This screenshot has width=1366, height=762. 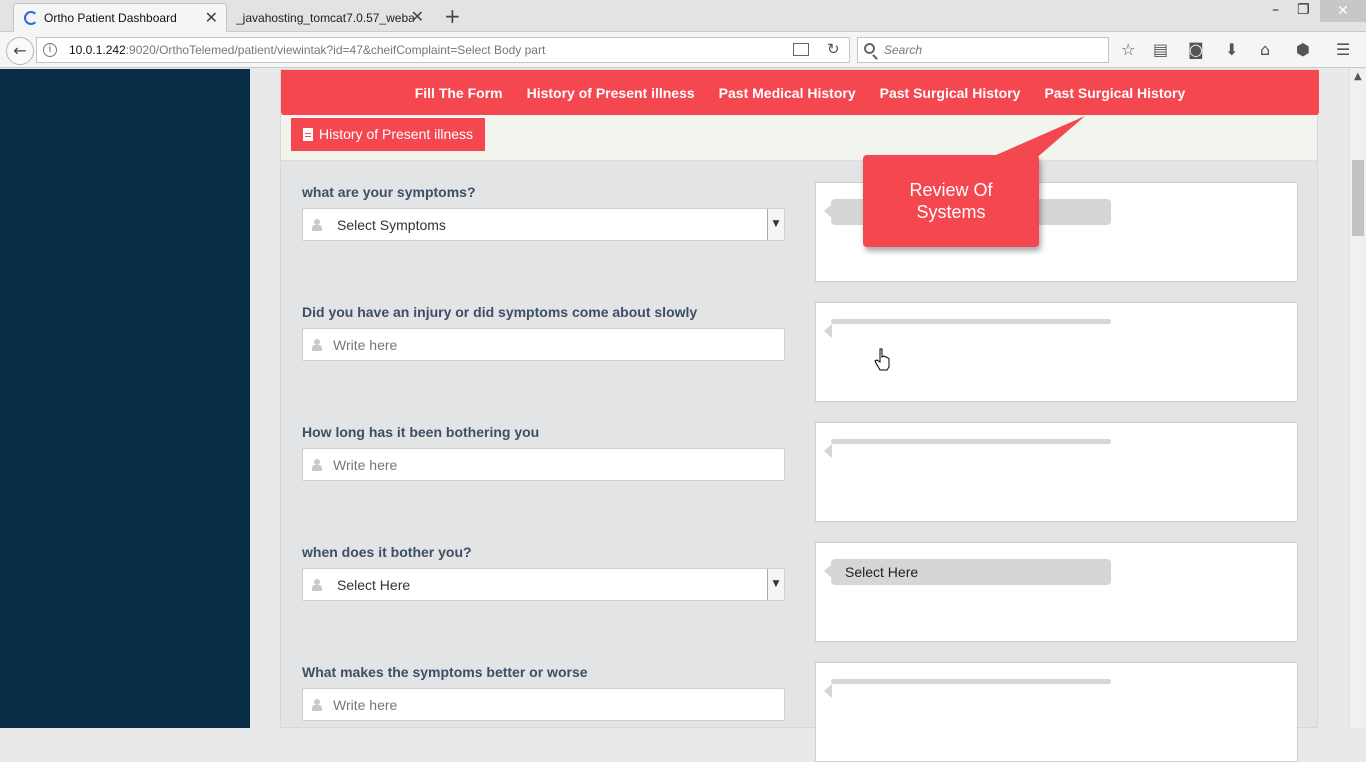 I want to click on answer-box: Select Here, so click(x=1056, y=592).